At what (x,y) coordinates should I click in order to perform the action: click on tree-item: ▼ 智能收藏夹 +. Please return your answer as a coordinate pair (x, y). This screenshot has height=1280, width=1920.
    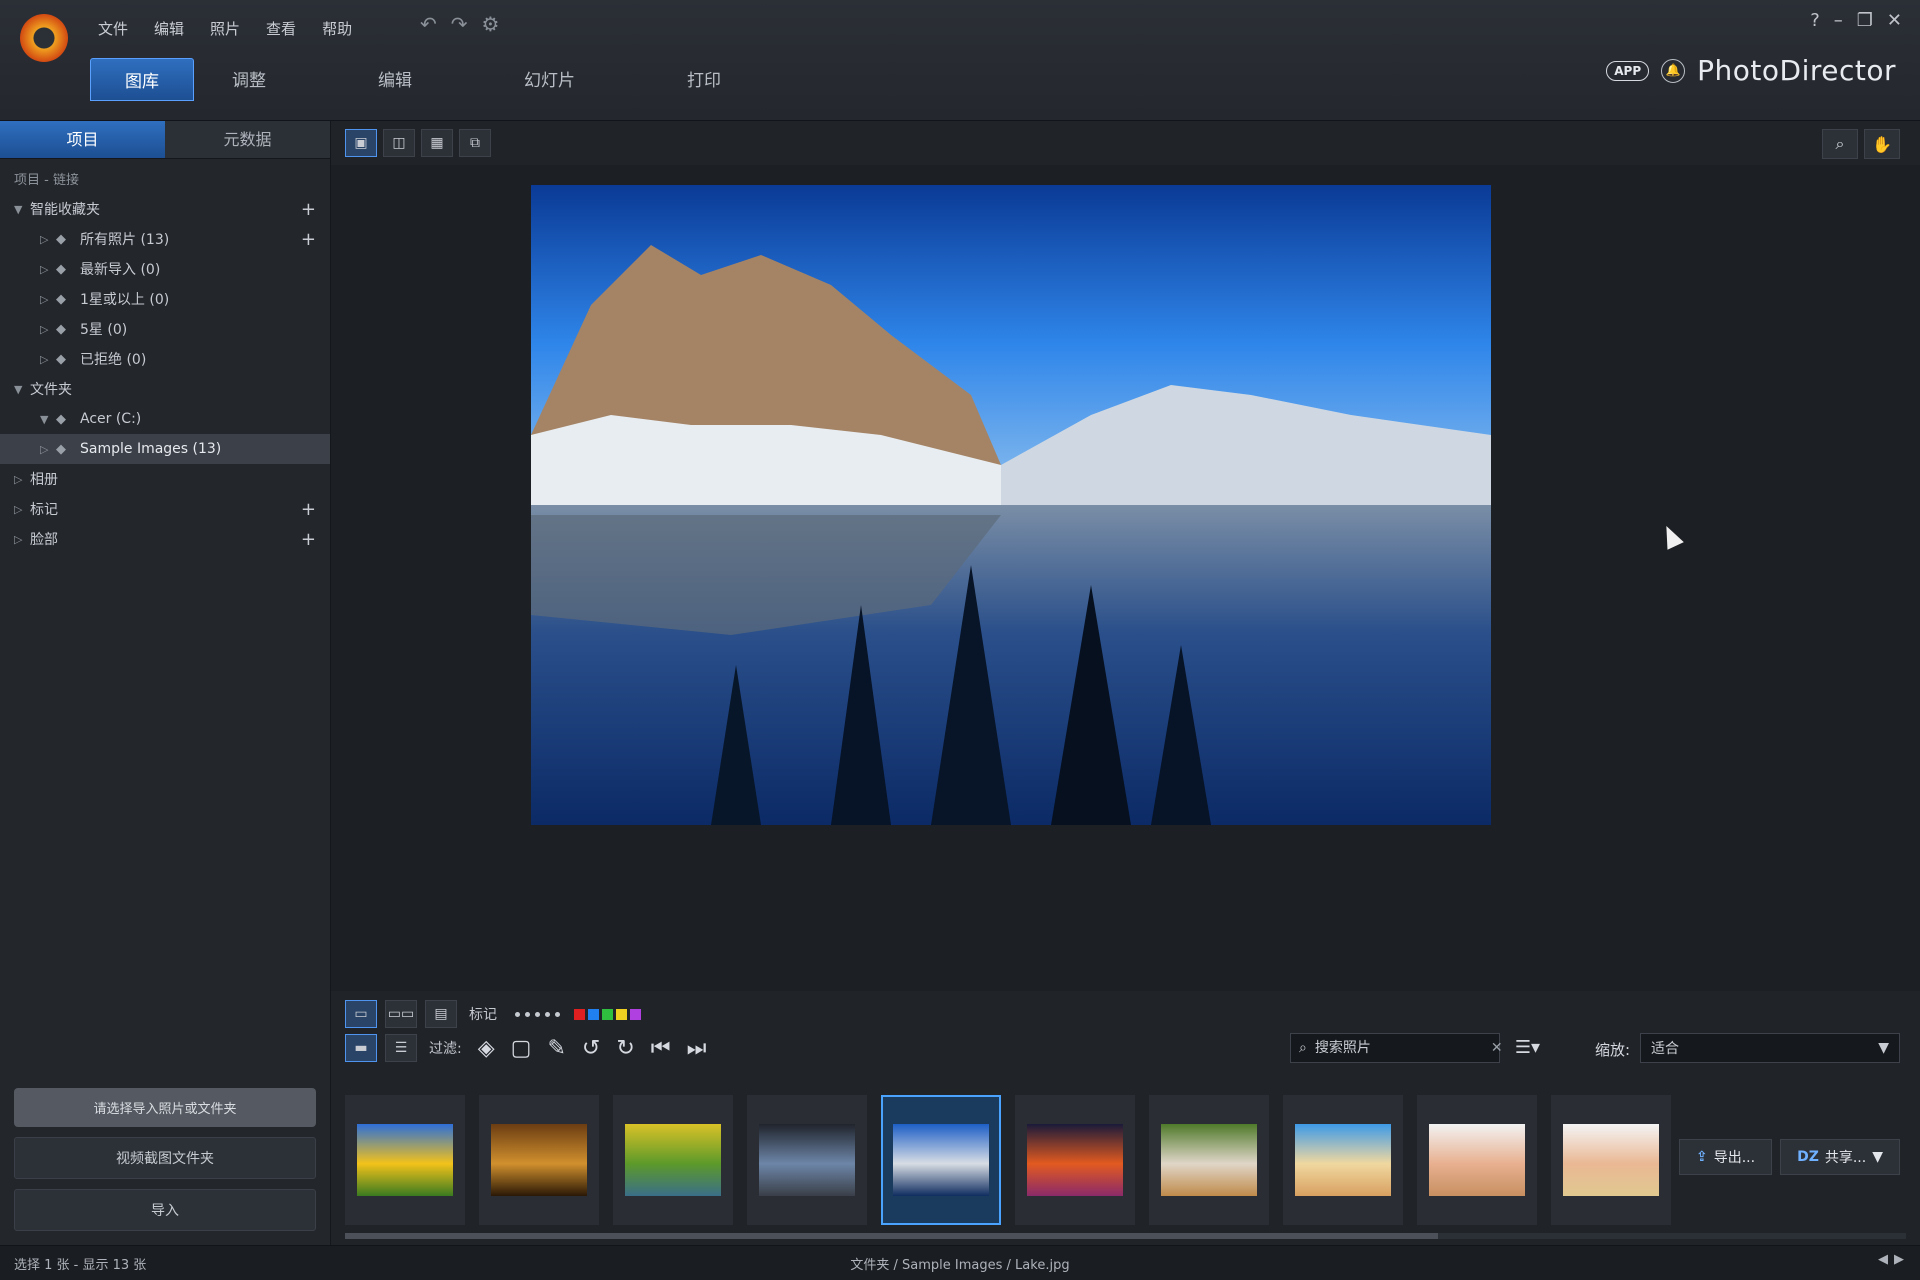
    Looking at the image, I should click on (165, 209).